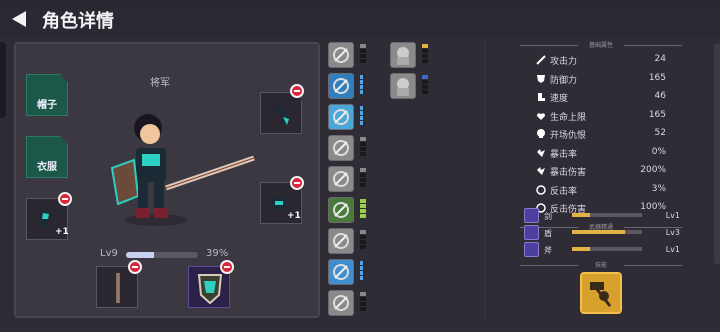 Image resolution: width=720 pixels, height=332 pixels. Describe the element at coordinates (541, 171) in the screenshot. I see `crit-damage-icon` at that location.